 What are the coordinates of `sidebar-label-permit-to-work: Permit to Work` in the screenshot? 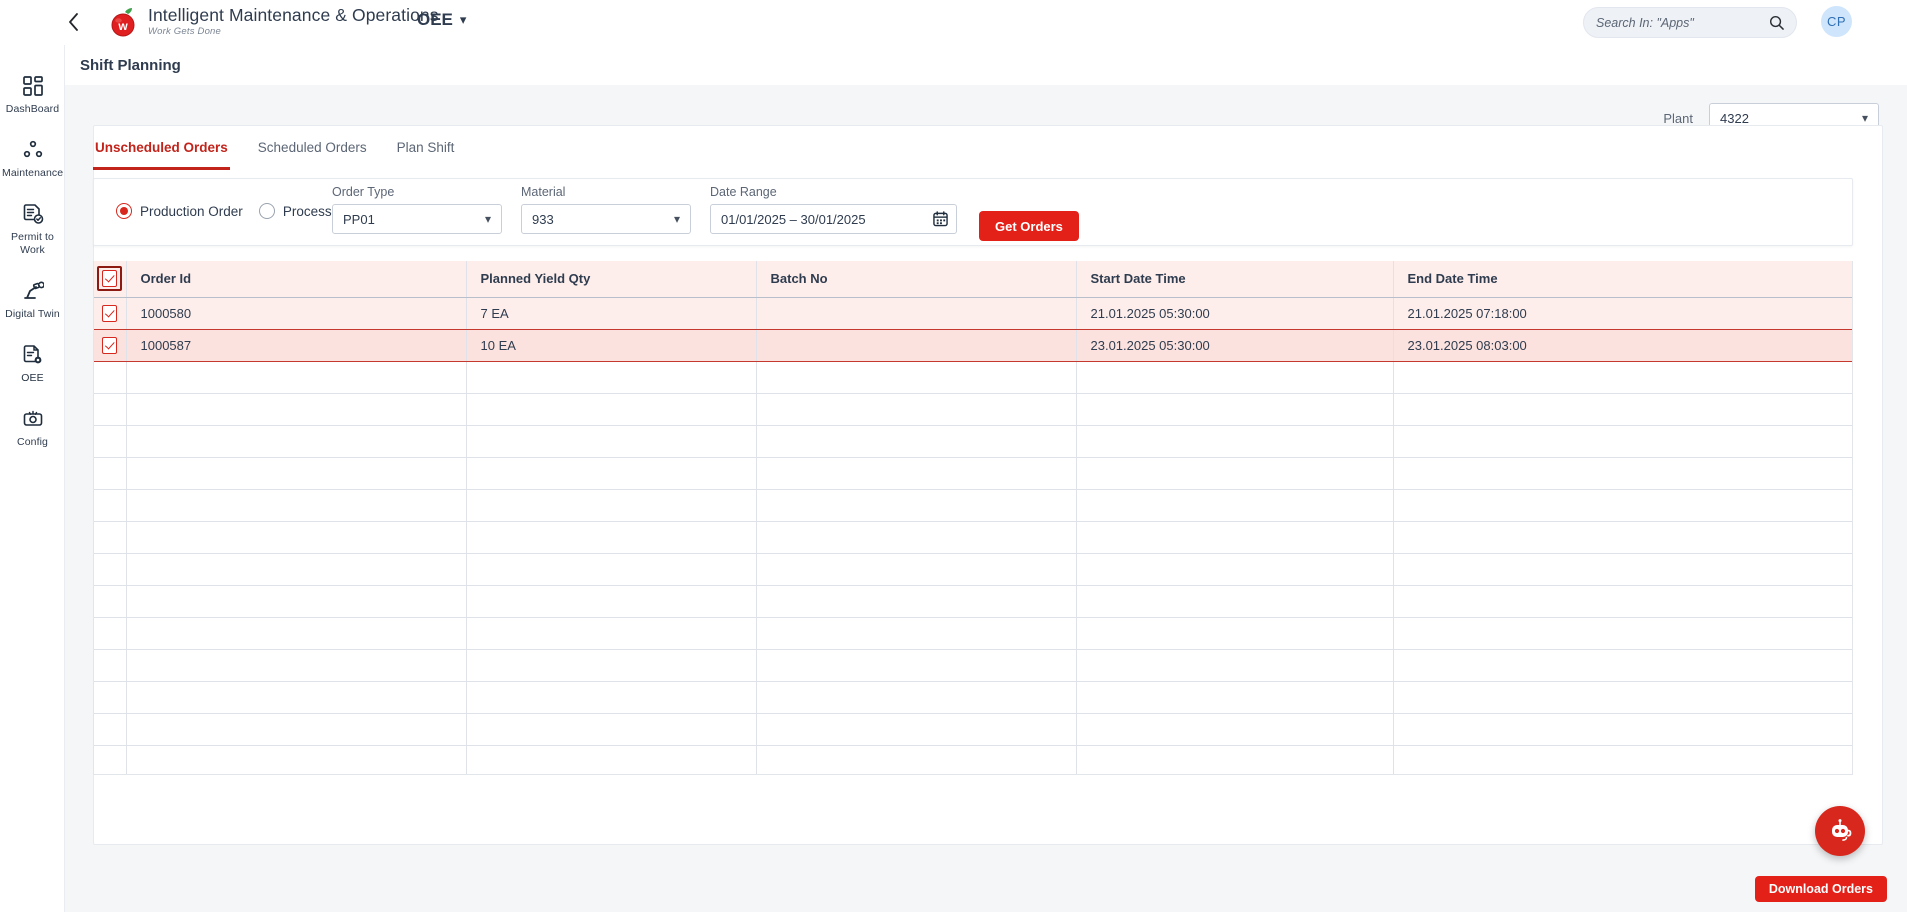 It's located at (32, 243).